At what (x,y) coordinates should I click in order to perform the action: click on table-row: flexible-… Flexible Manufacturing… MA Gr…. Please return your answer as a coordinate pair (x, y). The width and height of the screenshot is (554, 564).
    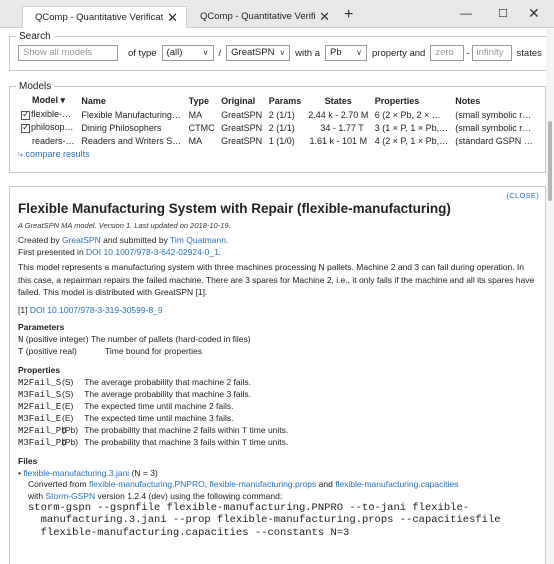
    Looking at the image, I should click on (277, 114).